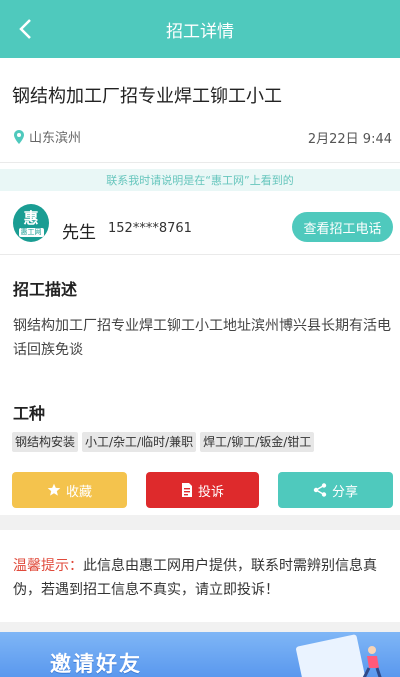 The image size is (400, 677). What do you see at coordinates (48, 566) in the screenshot?
I see `tip-label: 温馨提示：` at bounding box center [48, 566].